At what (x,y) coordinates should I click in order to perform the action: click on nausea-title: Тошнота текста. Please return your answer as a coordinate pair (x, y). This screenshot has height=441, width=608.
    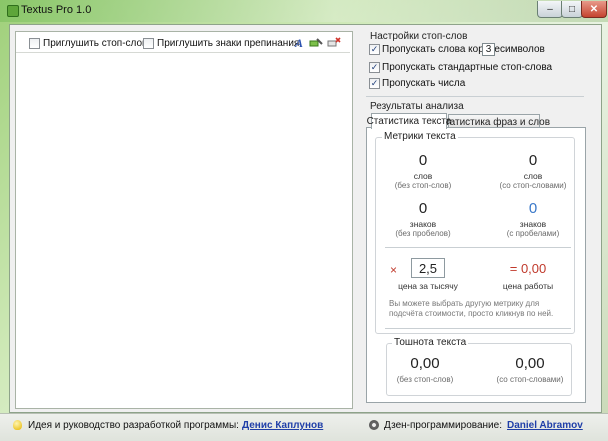
    Looking at the image, I should click on (430, 342).